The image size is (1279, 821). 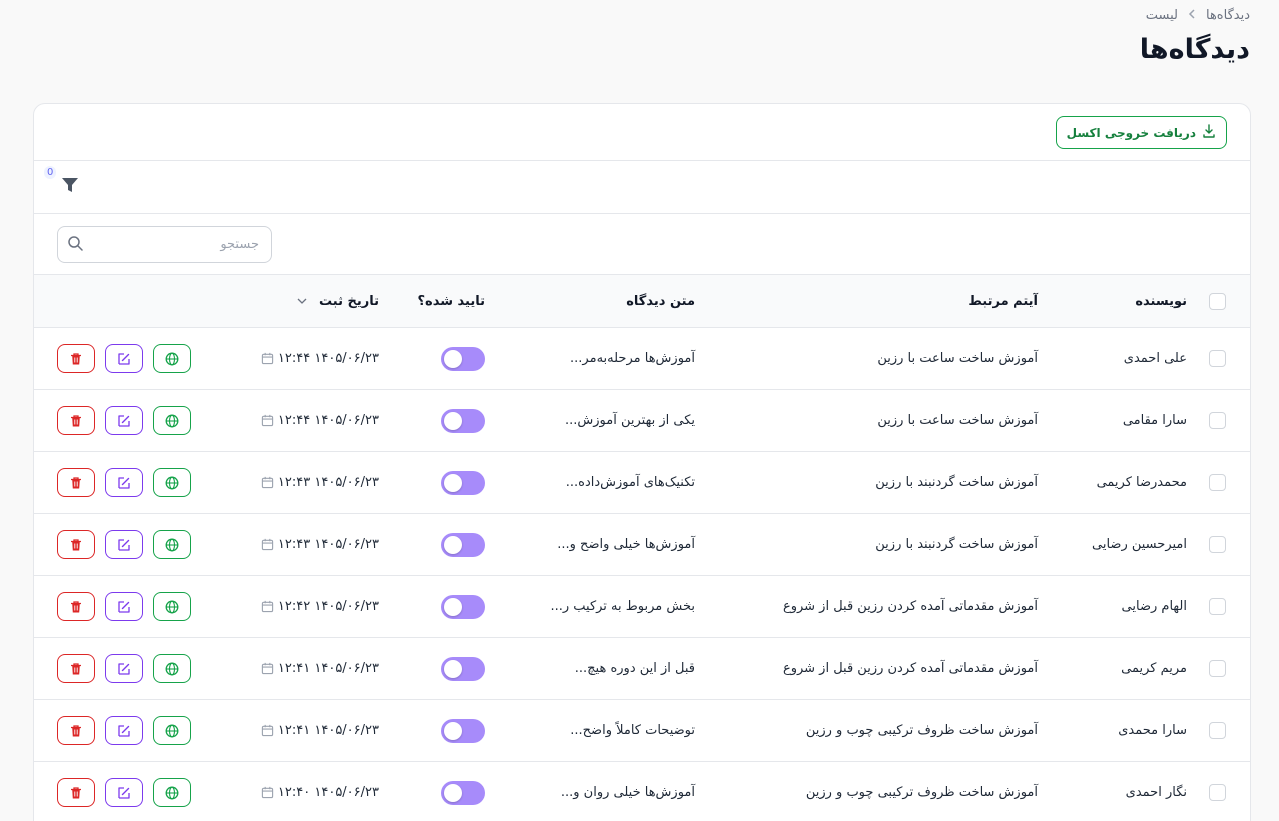 What do you see at coordinates (452, 301) in the screenshot?
I see `column-approved: تایید شده؟` at bounding box center [452, 301].